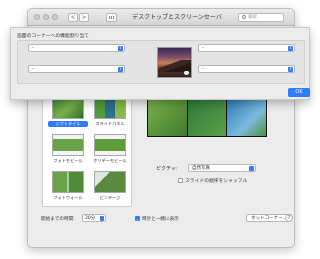 This screenshot has width=320, height=259. What do you see at coordinates (246, 48) in the screenshot?
I see `top-right-corner-select: - ⇕` at bounding box center [246, 48].